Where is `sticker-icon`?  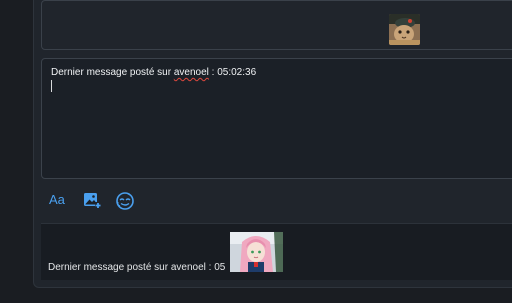
sticker-icon is located at coordinates (125, 201).